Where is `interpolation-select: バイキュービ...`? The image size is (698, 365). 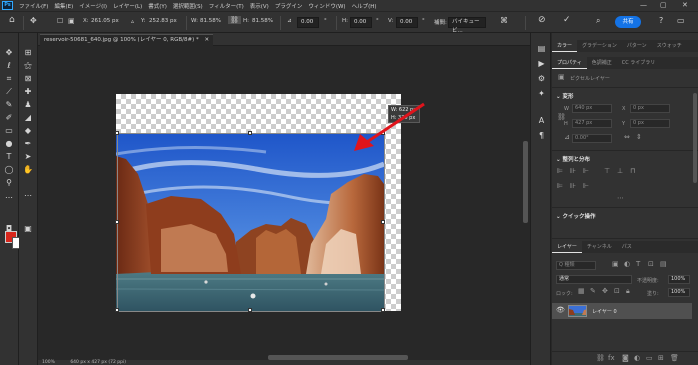
interpolation-select: バイキュービ... is located at coordinates (467, 25).